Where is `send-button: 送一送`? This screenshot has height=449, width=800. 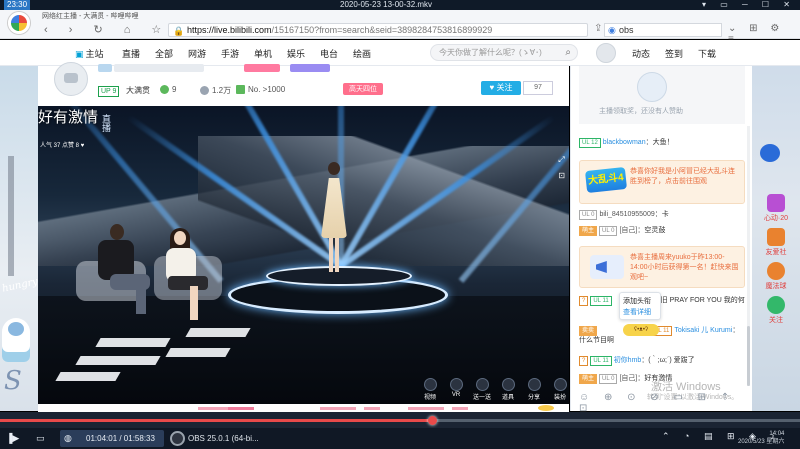
send-button: 送一送 is located at coordinates (482, 389).